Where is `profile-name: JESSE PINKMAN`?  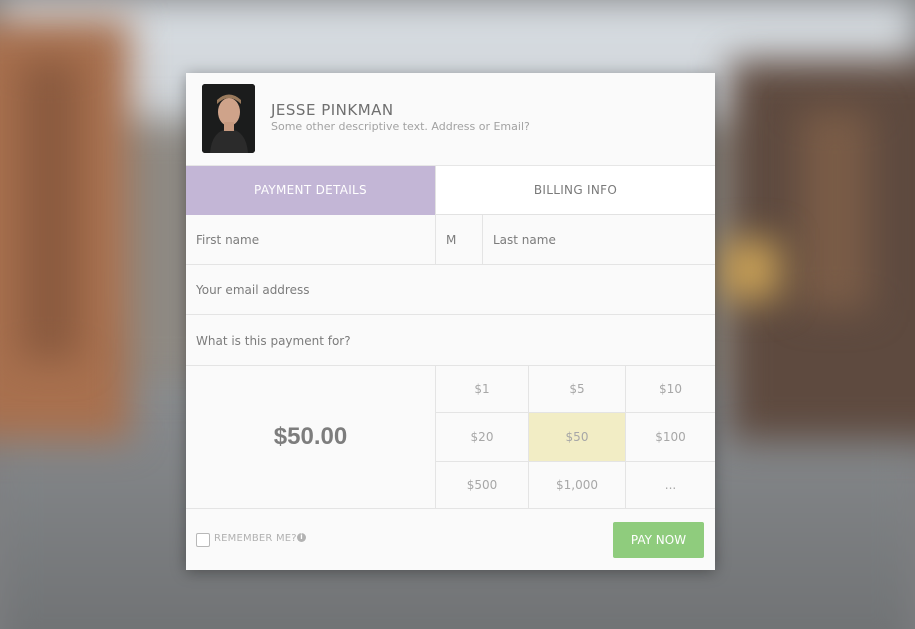
profile-name: JESSE PINKMAN is located at coordinates (332, 110).